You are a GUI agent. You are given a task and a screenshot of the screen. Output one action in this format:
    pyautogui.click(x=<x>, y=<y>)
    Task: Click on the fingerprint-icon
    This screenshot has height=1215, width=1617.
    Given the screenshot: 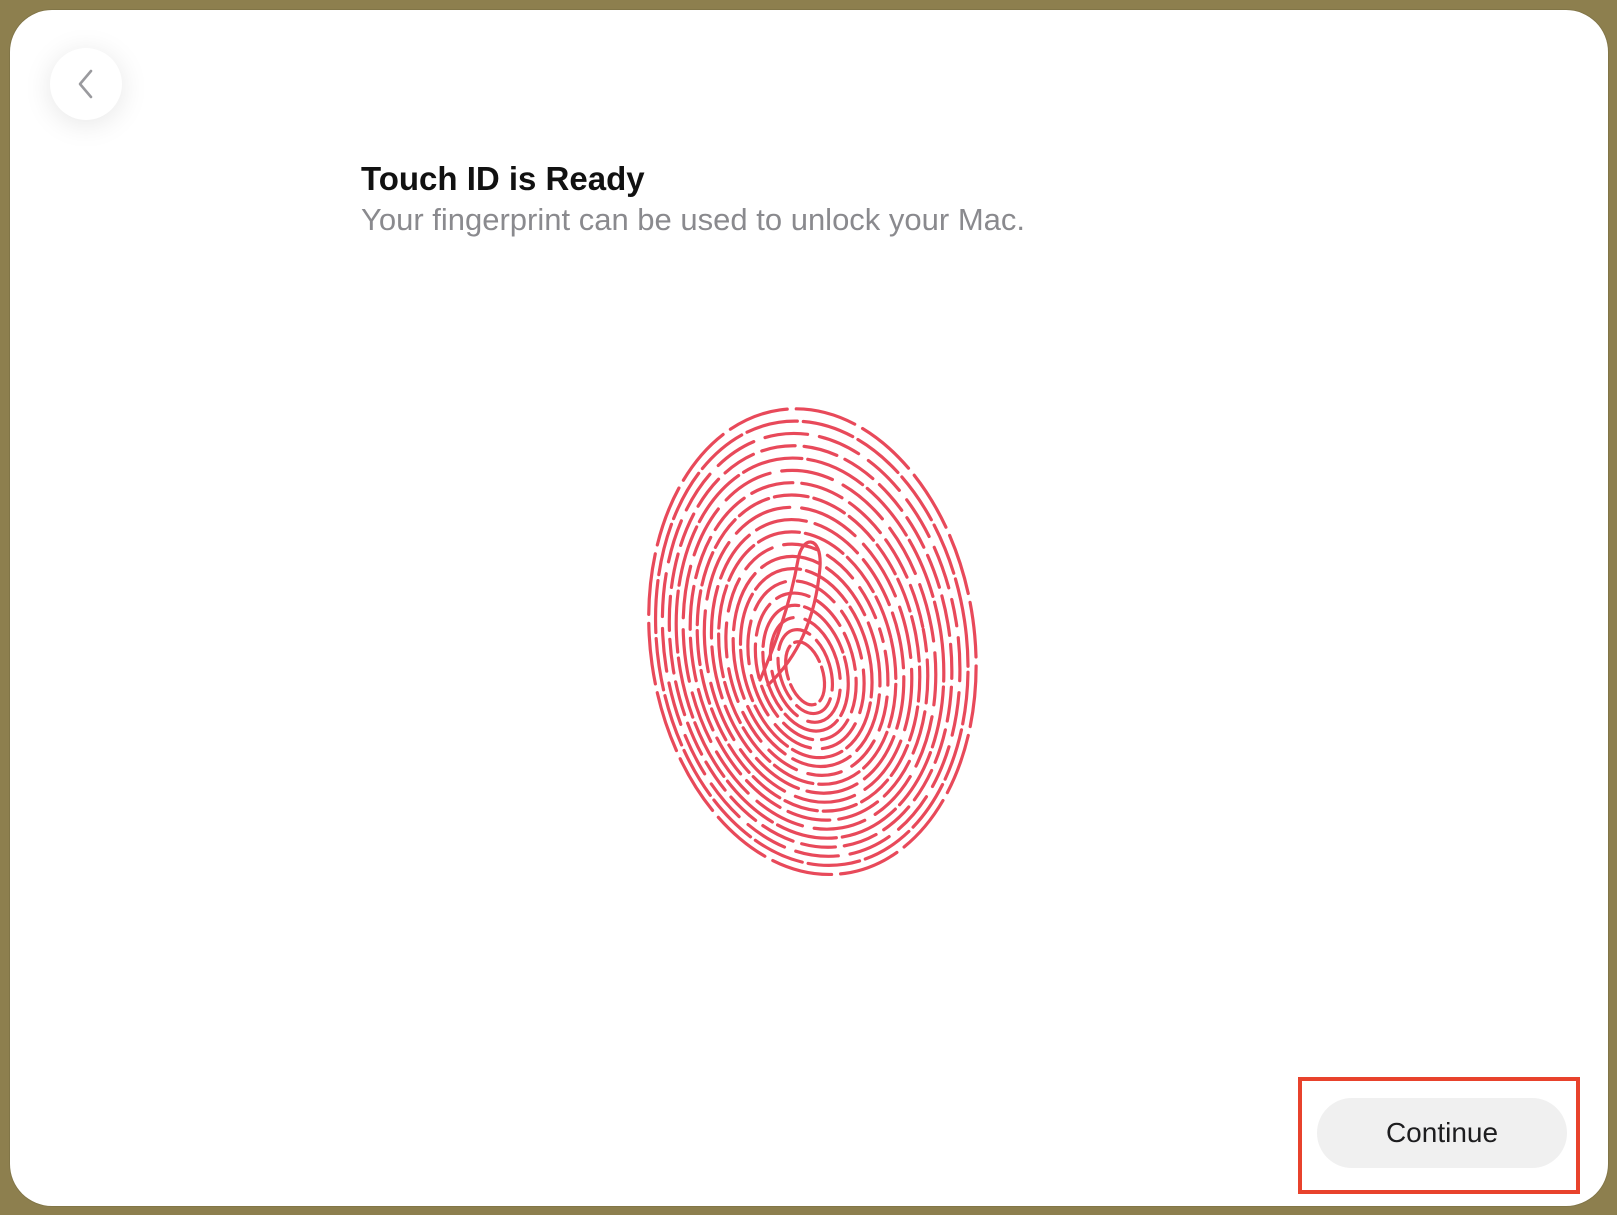 What is the action you would take?
    pyautogui.click(x=812, y=642)
    